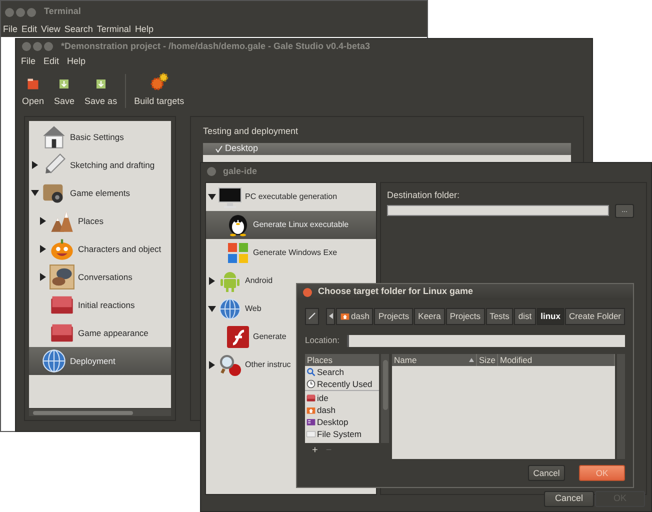 The height and width of the screenshot is (512, 652). Describe the element at coordinates (100, 165) in the screenshot. I see `tree-item: Sketching and drafting` at that location.